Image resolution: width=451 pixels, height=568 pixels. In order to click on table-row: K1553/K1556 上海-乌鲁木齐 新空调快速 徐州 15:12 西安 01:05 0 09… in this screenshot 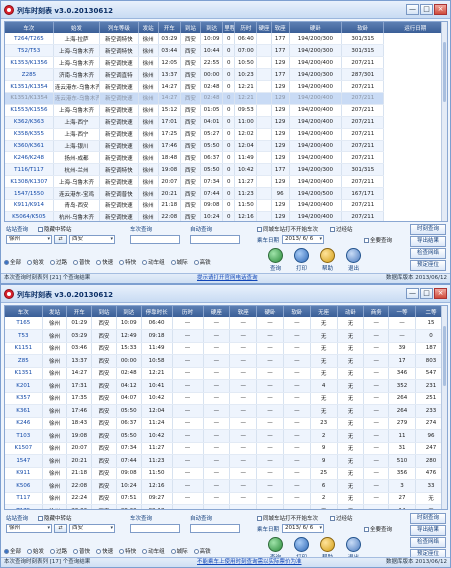, I will do `click(226, 110)`.